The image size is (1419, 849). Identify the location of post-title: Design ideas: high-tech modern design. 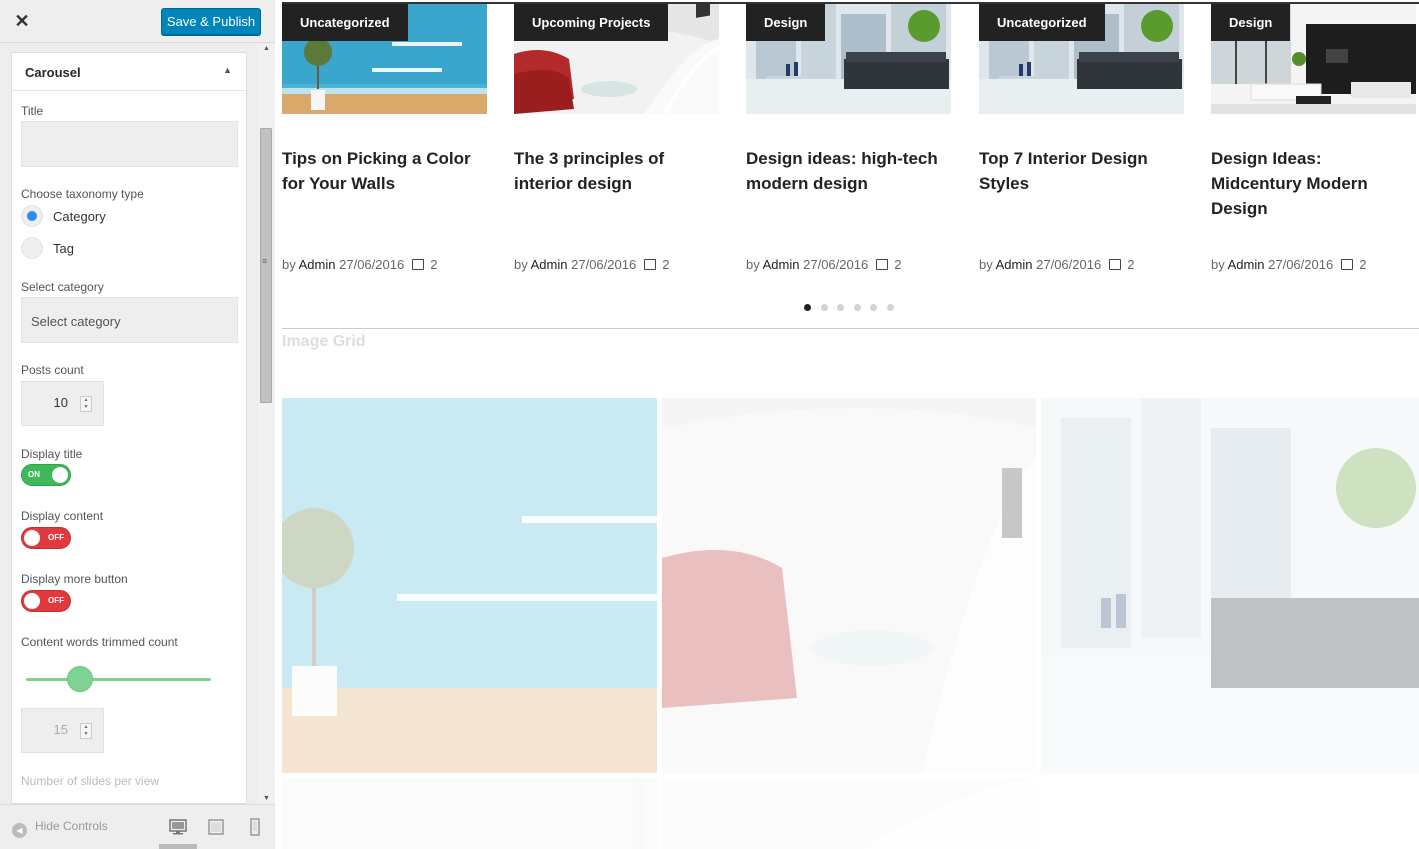
(848, 171).